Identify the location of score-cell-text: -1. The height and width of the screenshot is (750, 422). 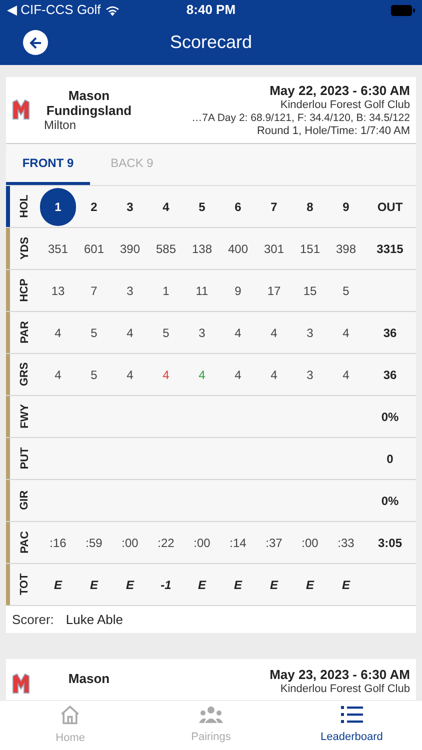
(166, 585).